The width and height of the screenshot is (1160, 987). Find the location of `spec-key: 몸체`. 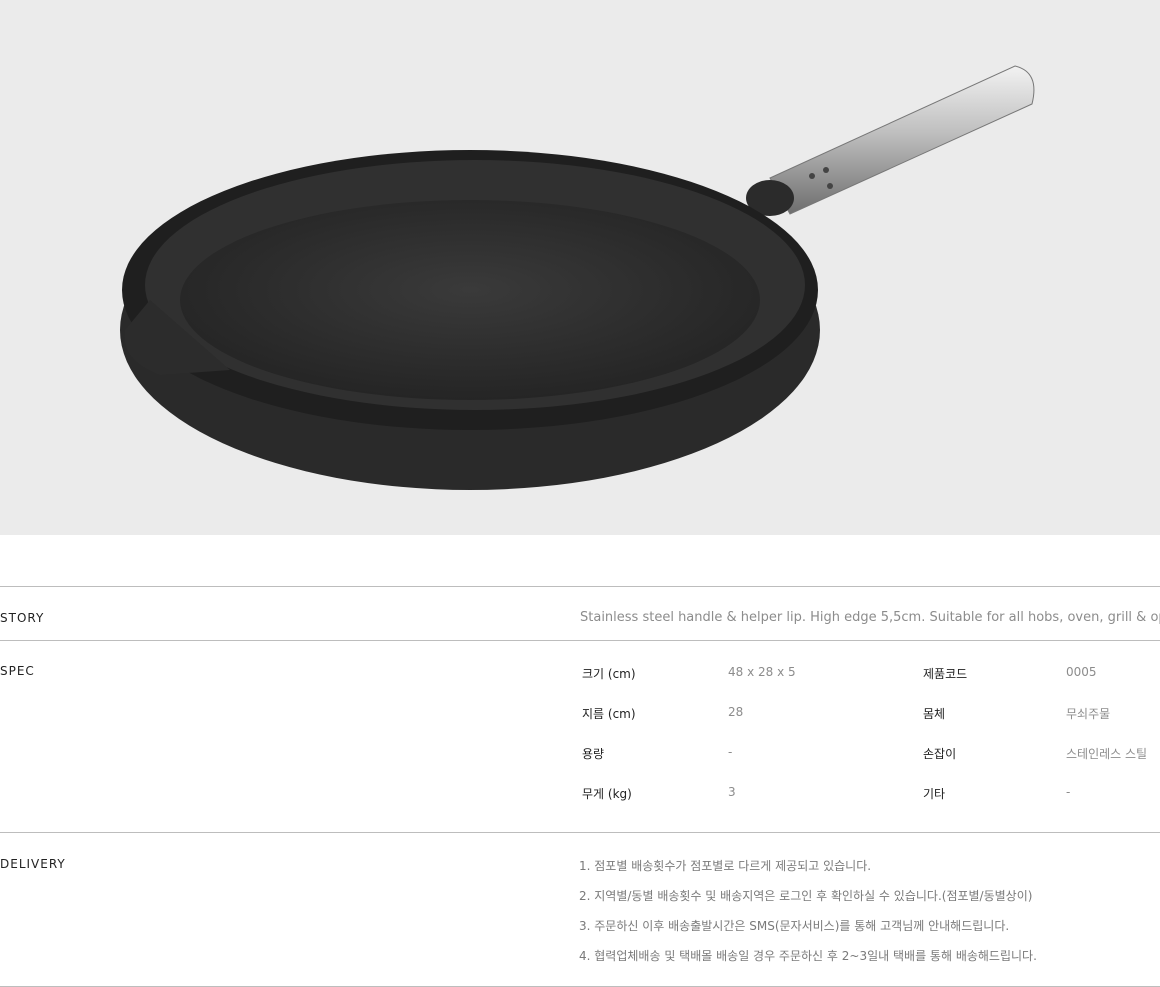

spec-key: 몸체 is located at coordinates (934, 714).